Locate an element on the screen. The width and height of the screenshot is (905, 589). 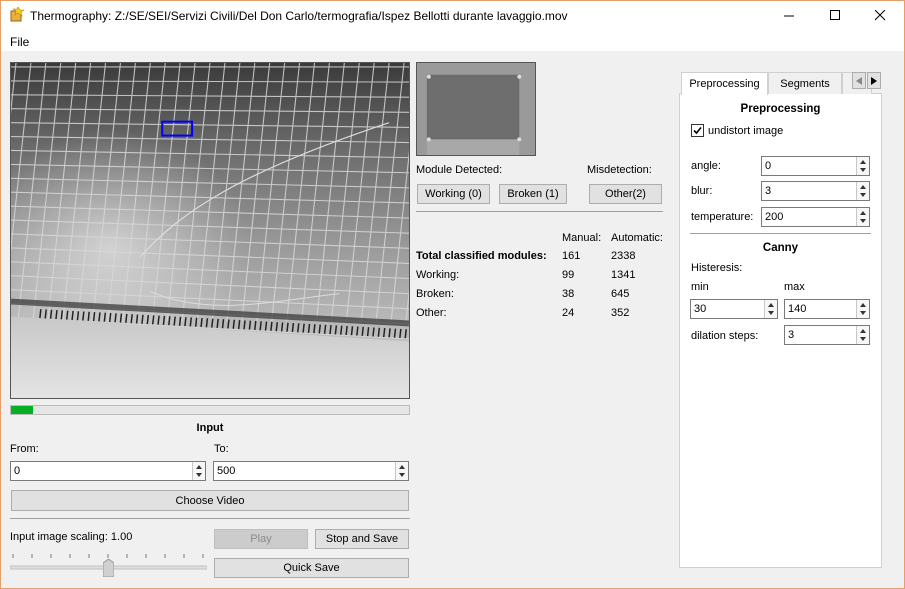
dilation-stepper is located at coordinates (862, 335).